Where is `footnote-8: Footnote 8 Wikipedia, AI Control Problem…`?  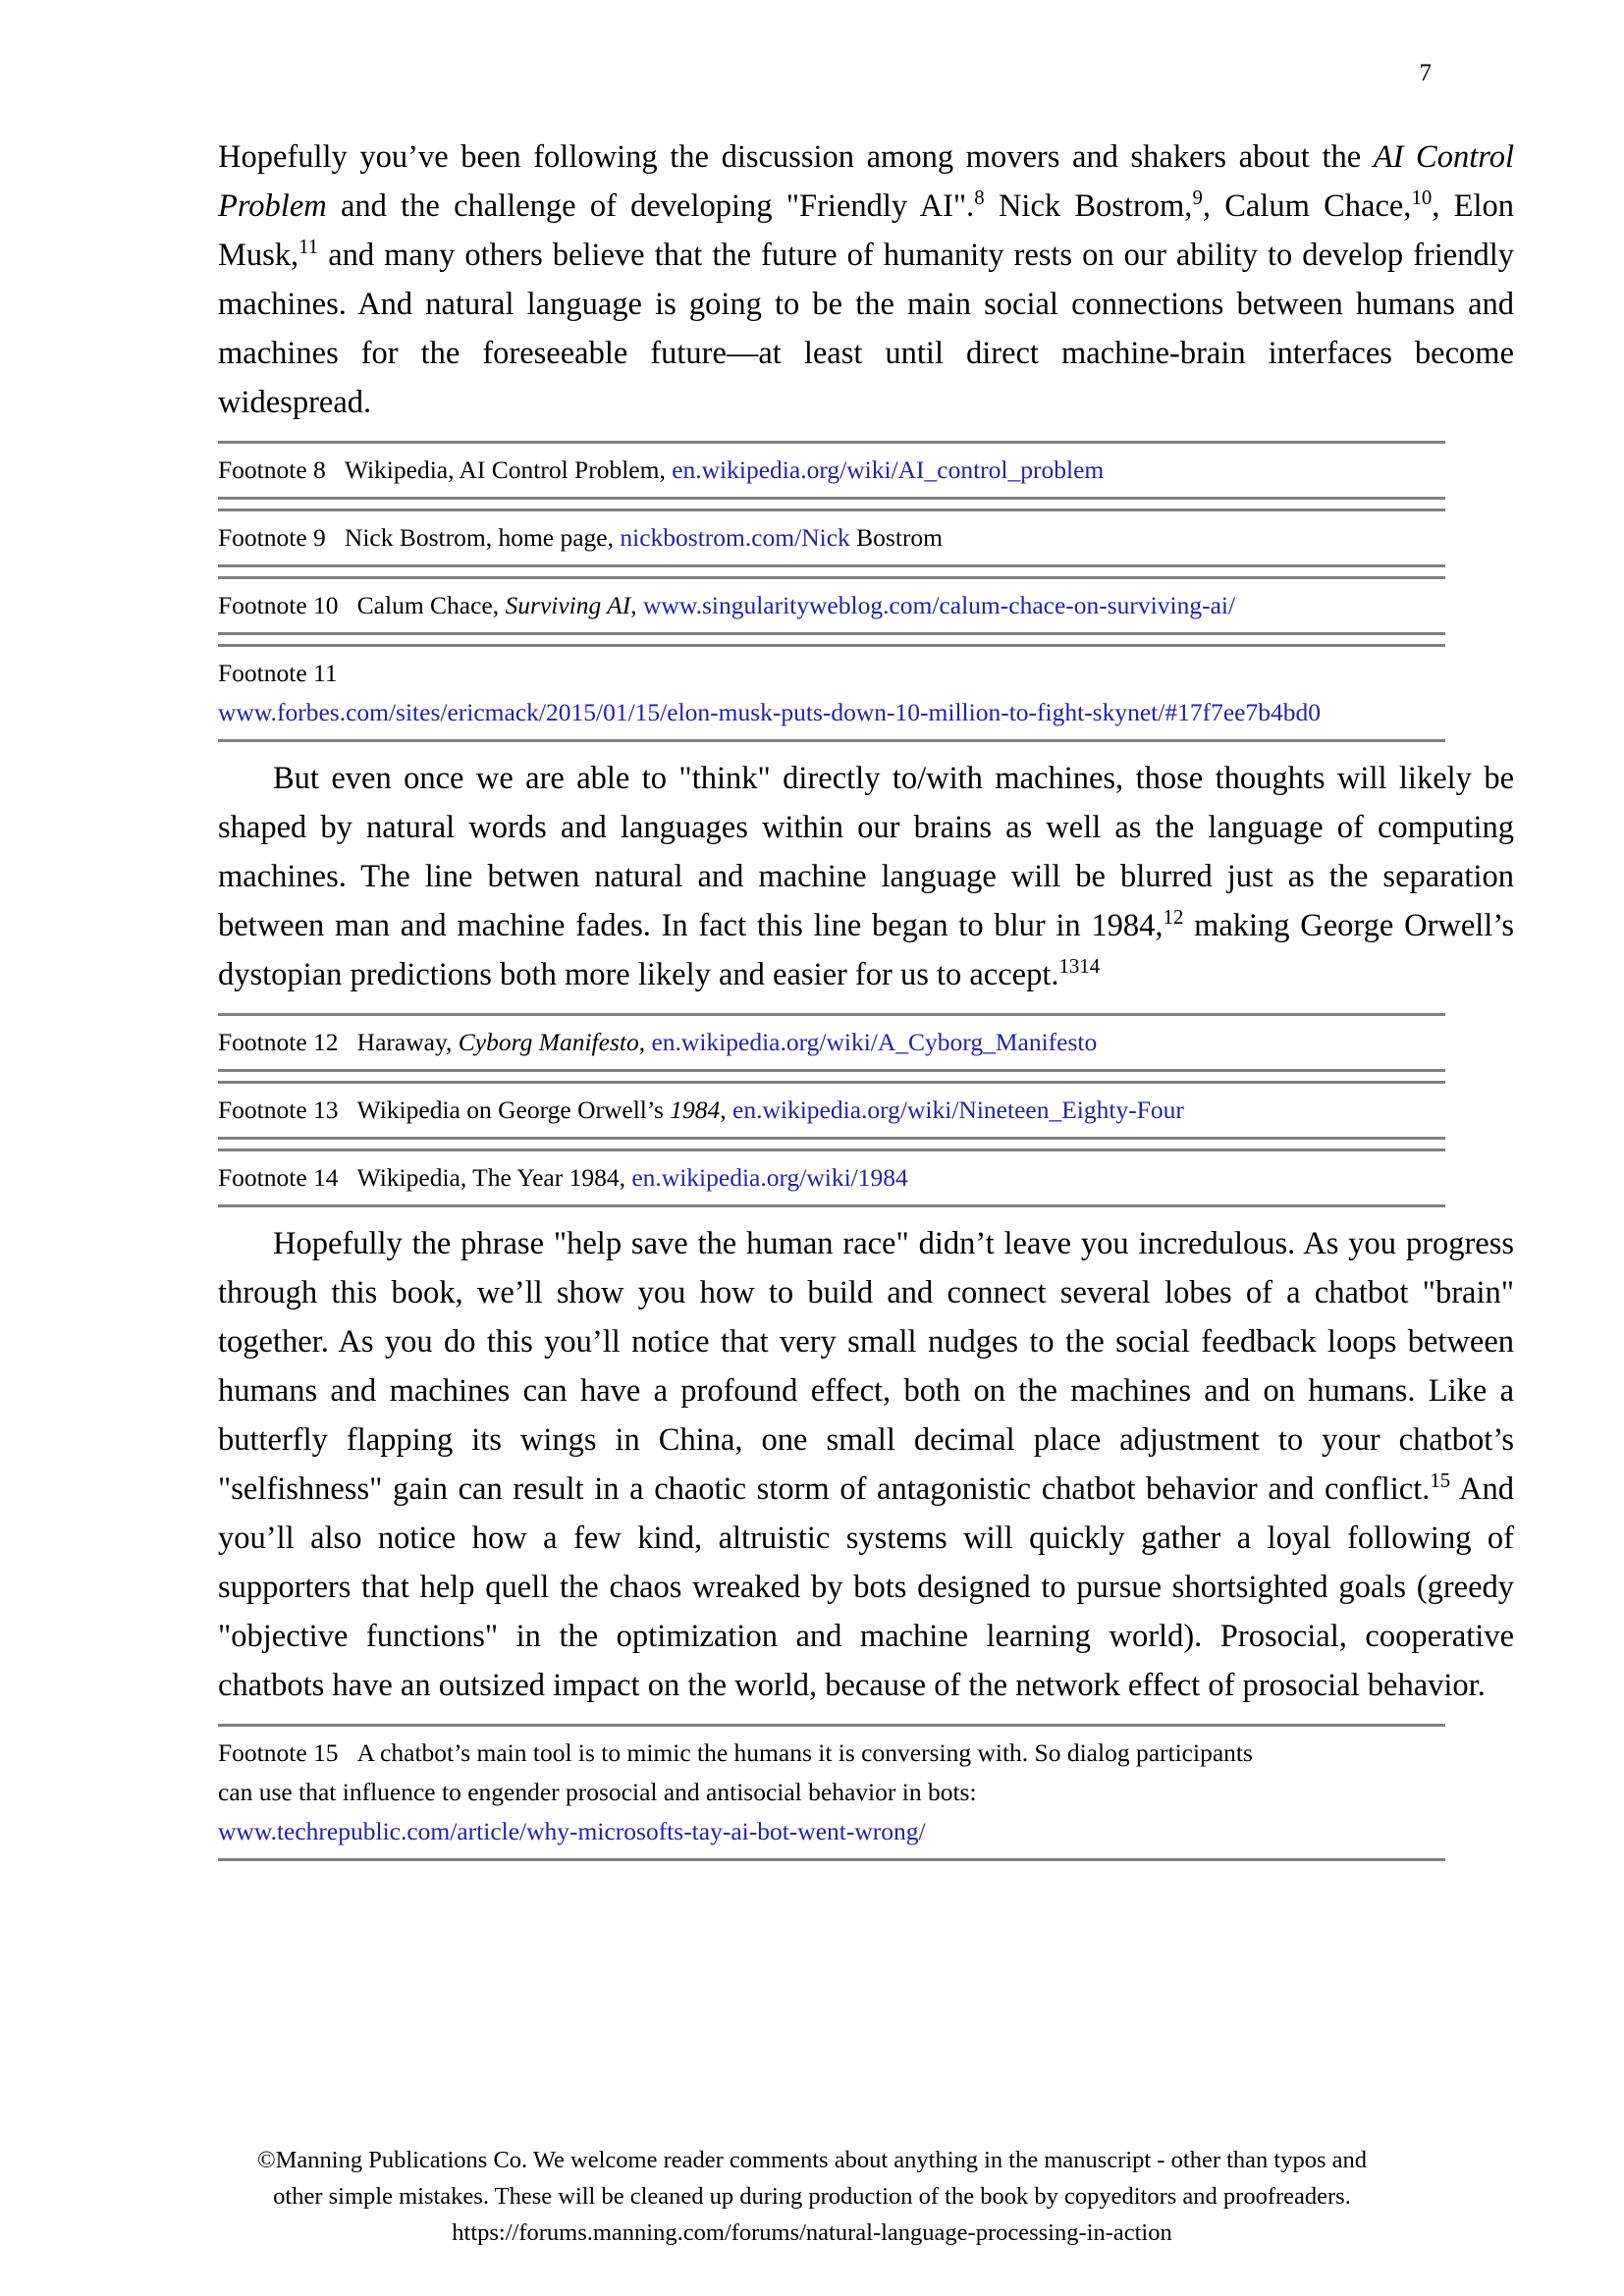
footnote-8: Footnote 8 Wikipedia, AI Control Problem… is located at coordinates (866, 470).